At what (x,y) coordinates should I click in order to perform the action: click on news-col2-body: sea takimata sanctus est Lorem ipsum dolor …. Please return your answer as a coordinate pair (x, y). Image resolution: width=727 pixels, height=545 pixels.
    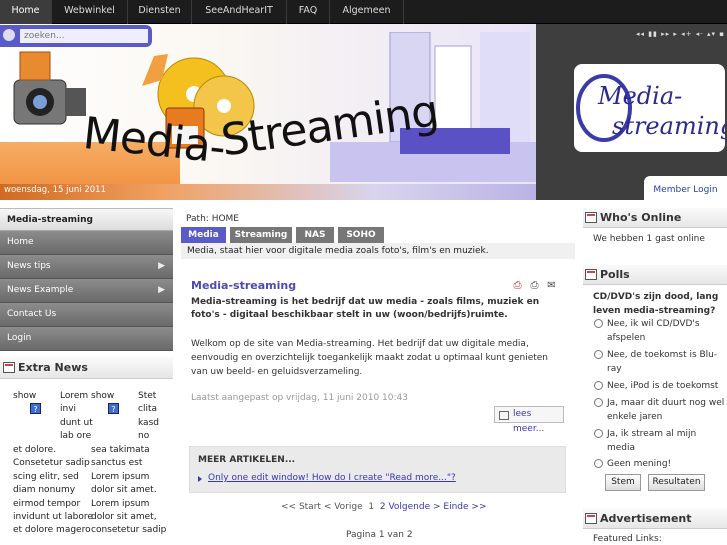
    Looking at the image, I should click on (129, 490).